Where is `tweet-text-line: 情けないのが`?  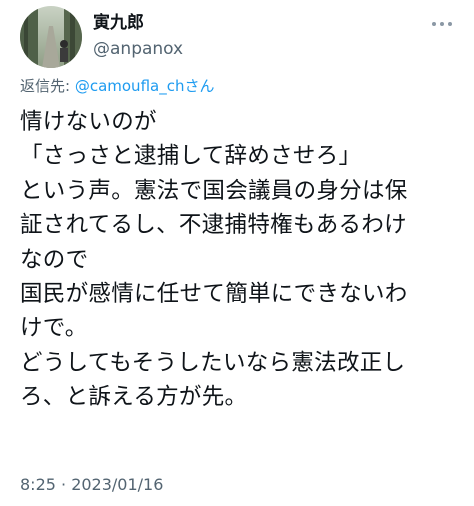 tweet-text-line: 情けないのが is located at coordinates (88, 122).